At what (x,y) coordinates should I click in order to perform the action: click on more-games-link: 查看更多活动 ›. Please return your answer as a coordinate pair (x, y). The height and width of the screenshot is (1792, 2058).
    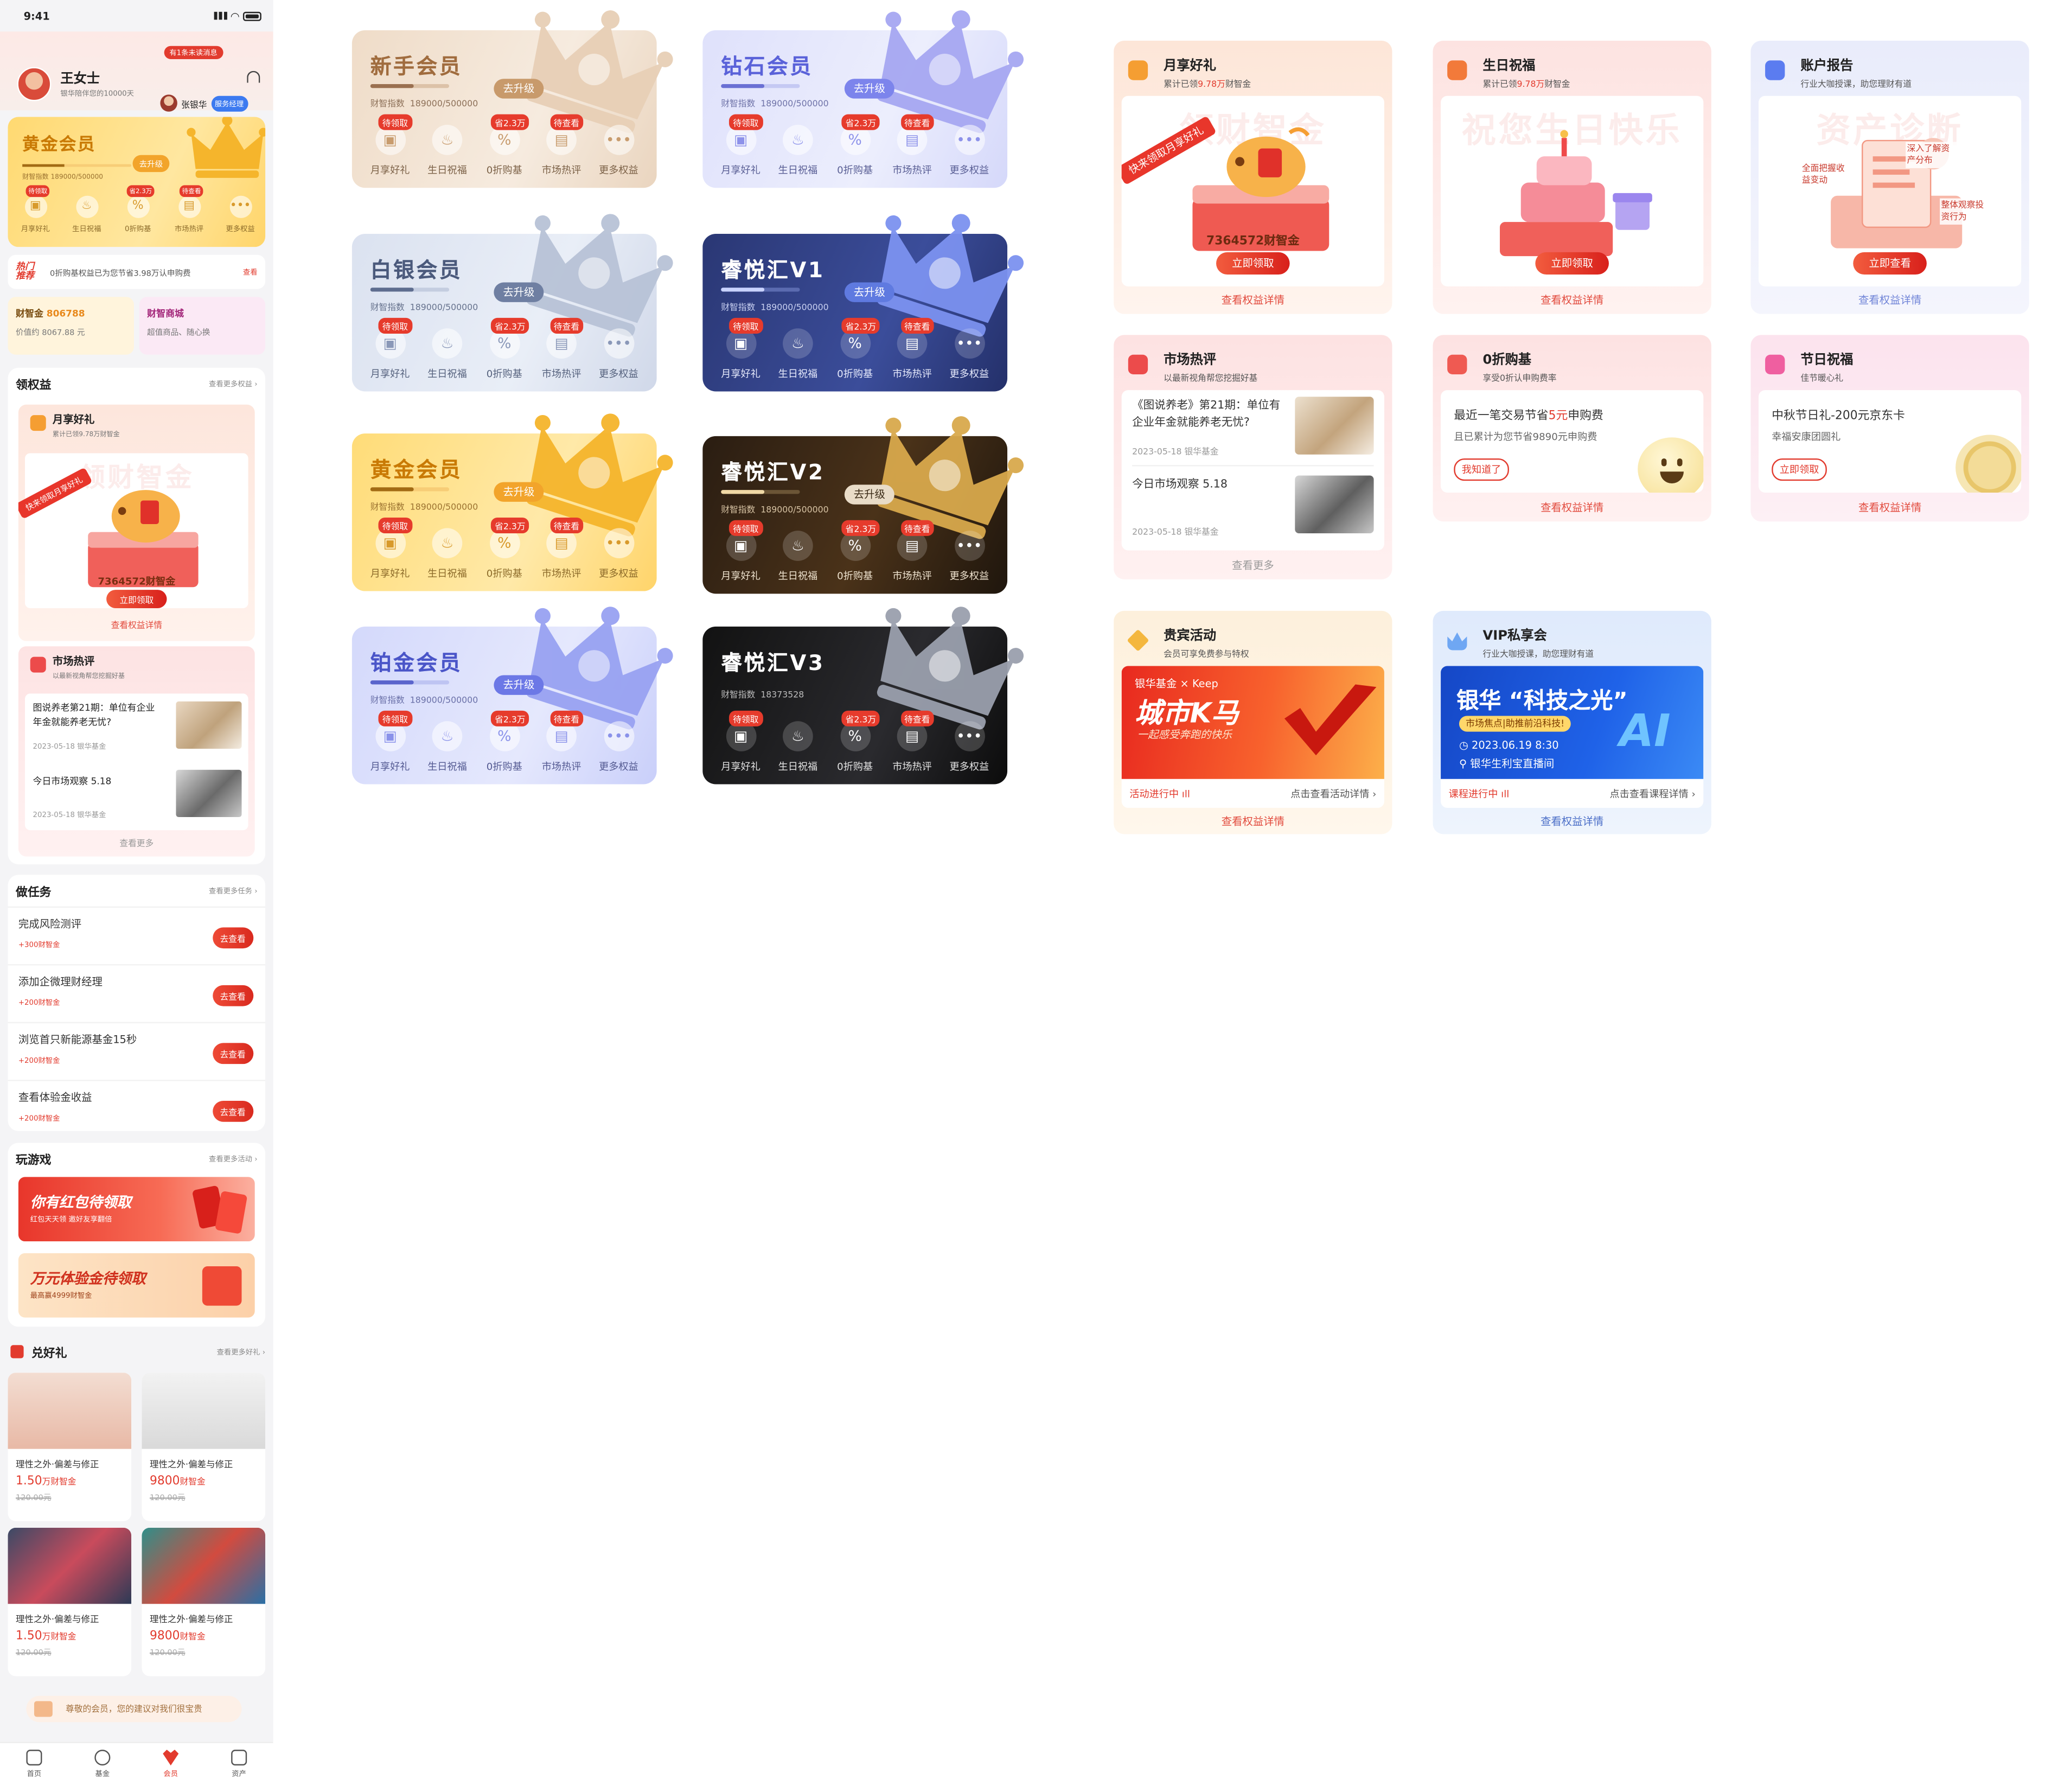
    Looking at the image, I should click on (233, 1158).